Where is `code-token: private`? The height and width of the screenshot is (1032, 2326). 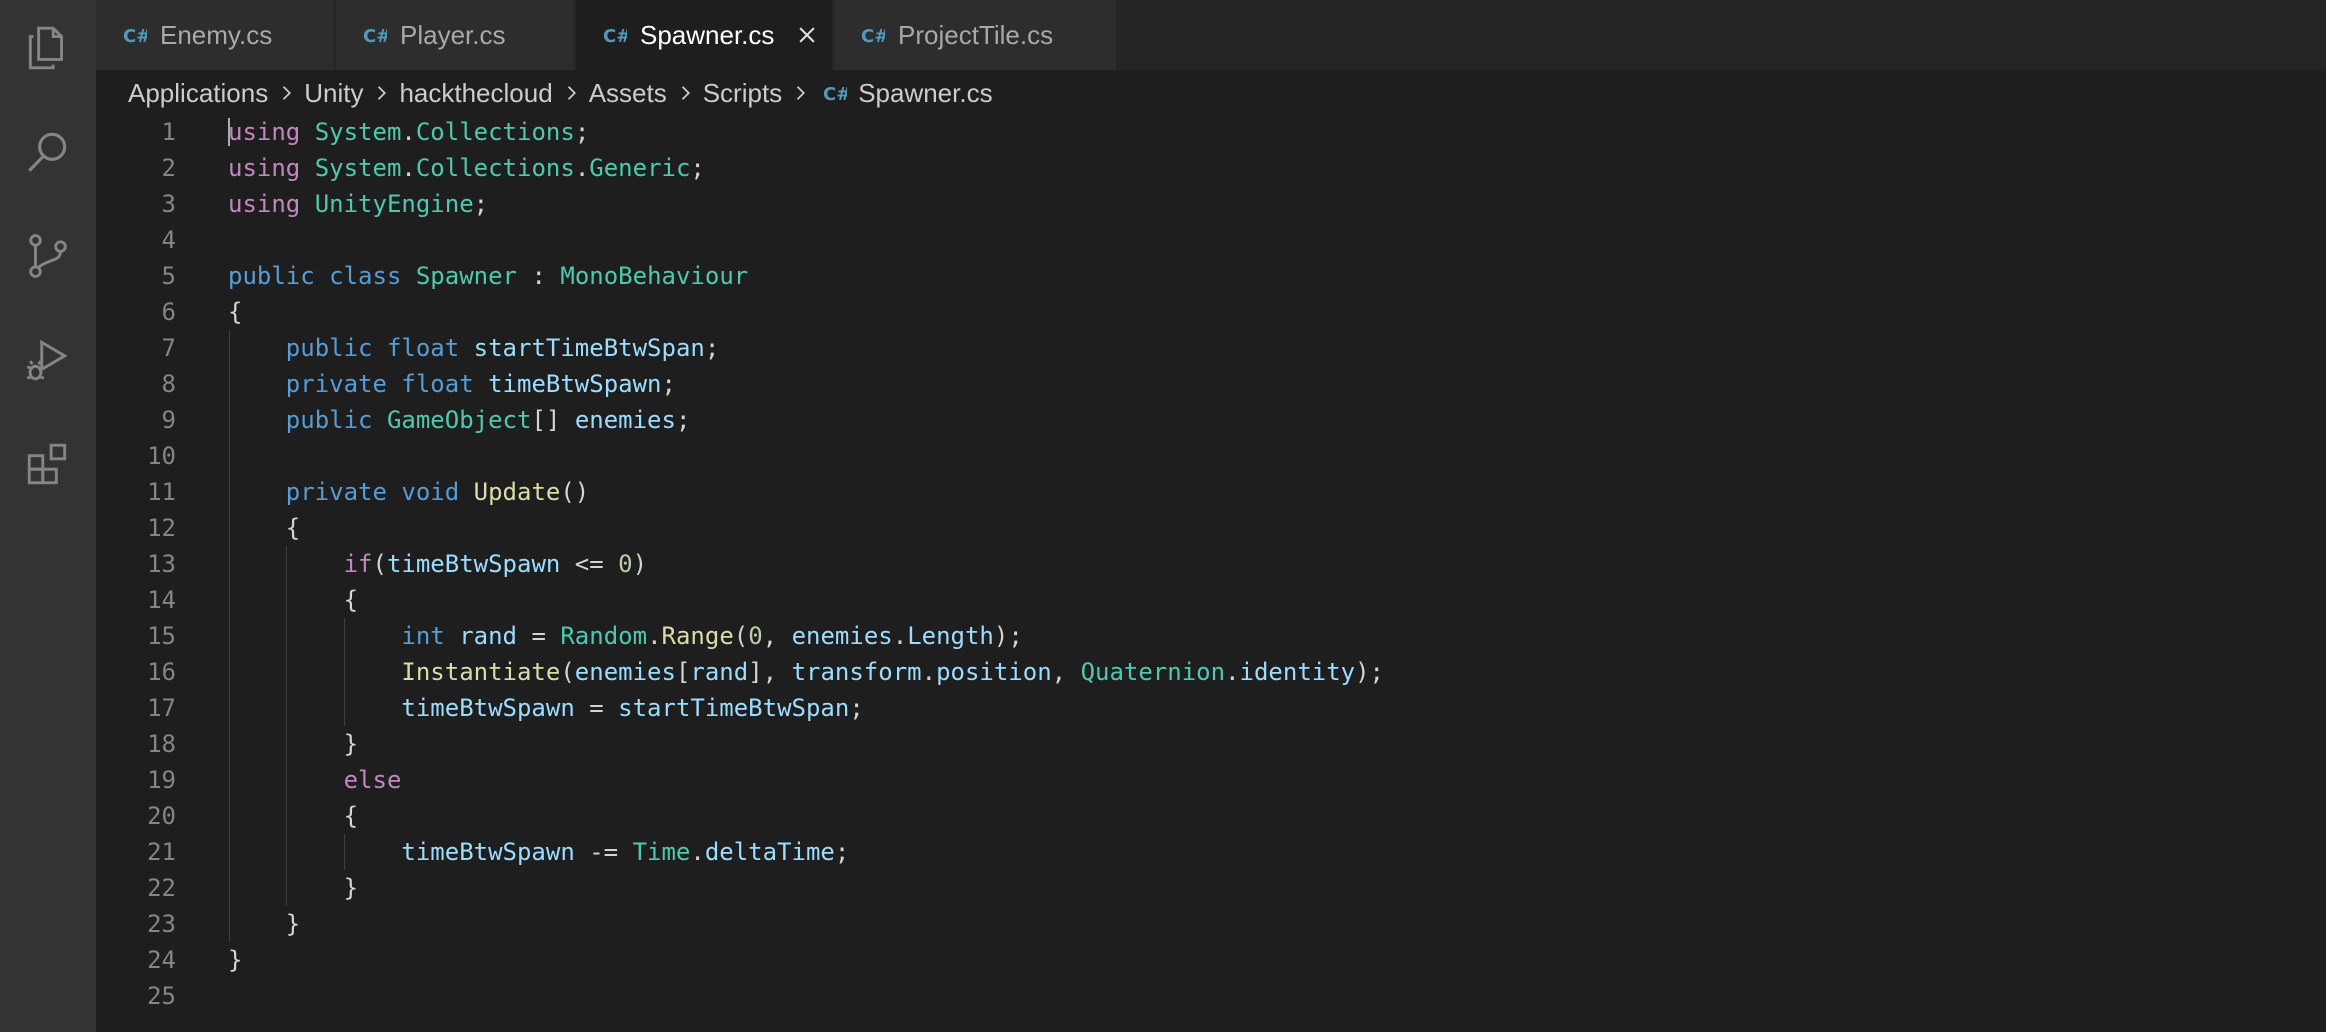 code-token: private is located at coordinates (336, 492).